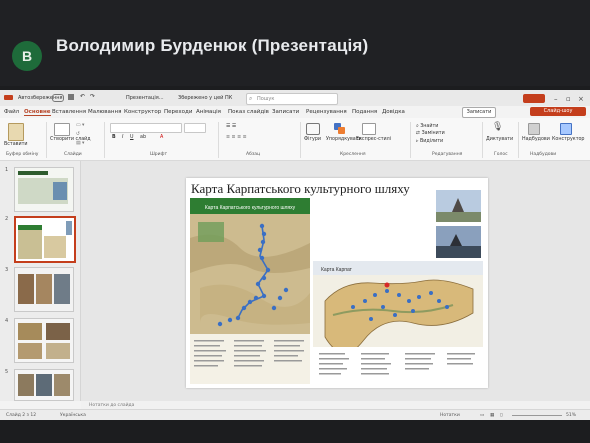  Describe the element at coordinates (393, 112) in the screenshot. I see `tab-help: Довідка` at that location.